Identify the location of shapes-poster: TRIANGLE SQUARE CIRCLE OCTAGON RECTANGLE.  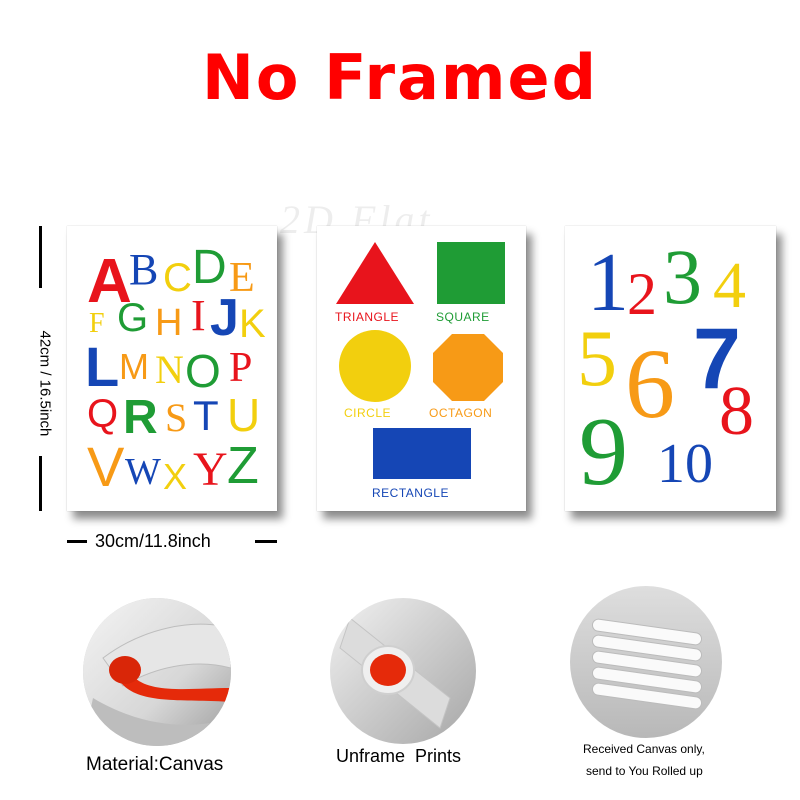
(421, 368).